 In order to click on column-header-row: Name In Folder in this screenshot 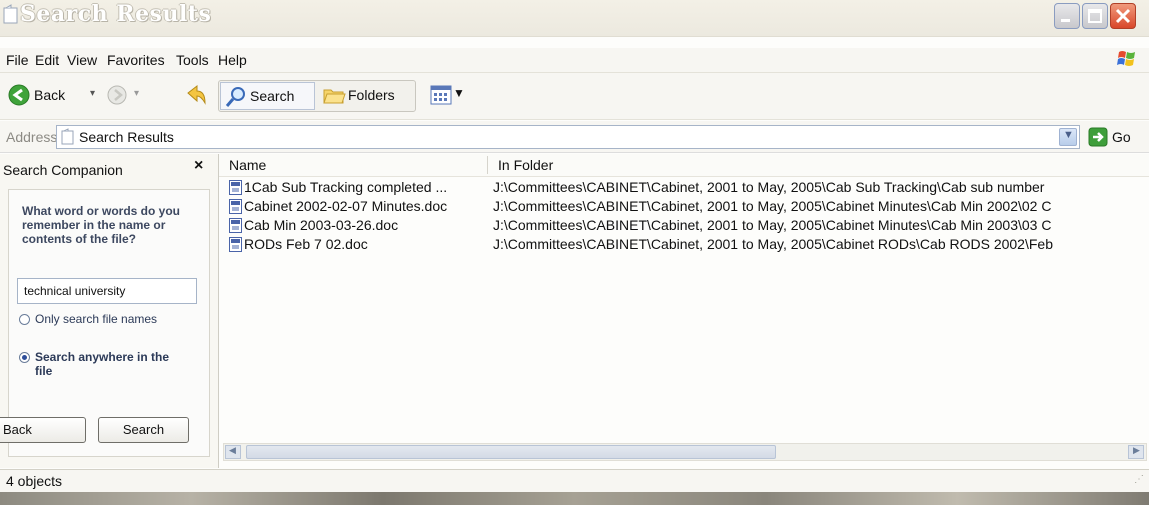, I will do `click(684, 165)`.